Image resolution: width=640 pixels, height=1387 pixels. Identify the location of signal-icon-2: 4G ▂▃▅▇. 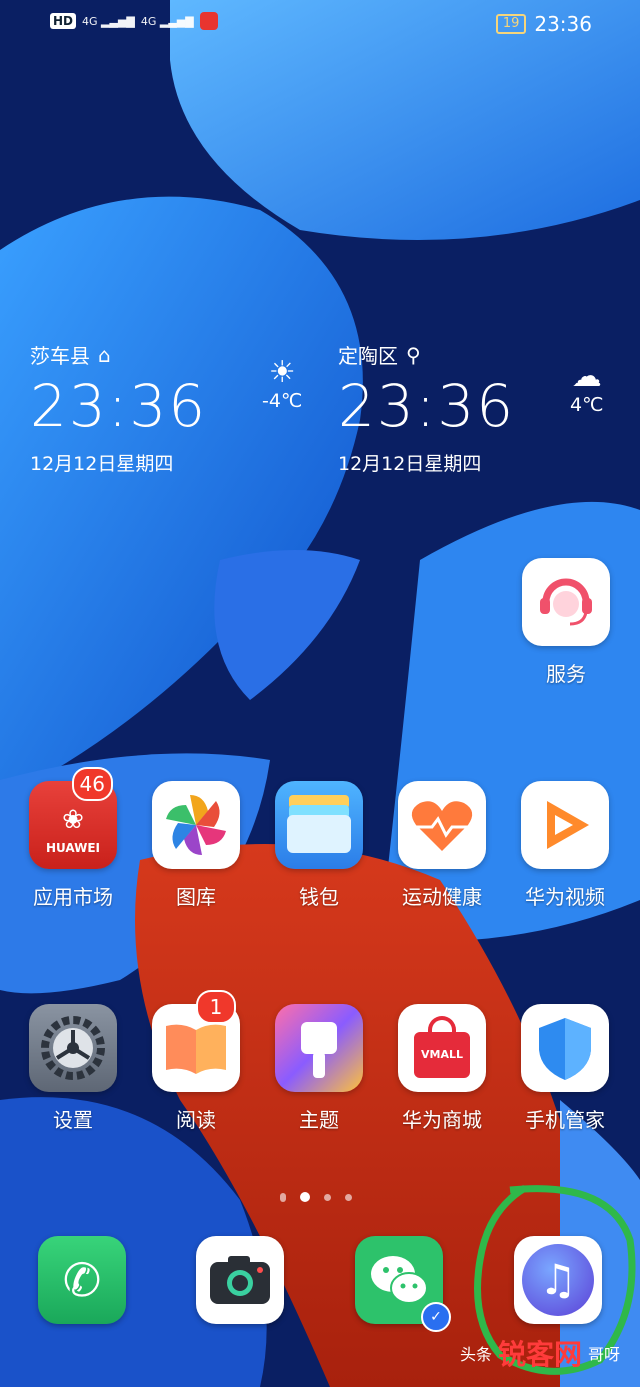
(167, 21).